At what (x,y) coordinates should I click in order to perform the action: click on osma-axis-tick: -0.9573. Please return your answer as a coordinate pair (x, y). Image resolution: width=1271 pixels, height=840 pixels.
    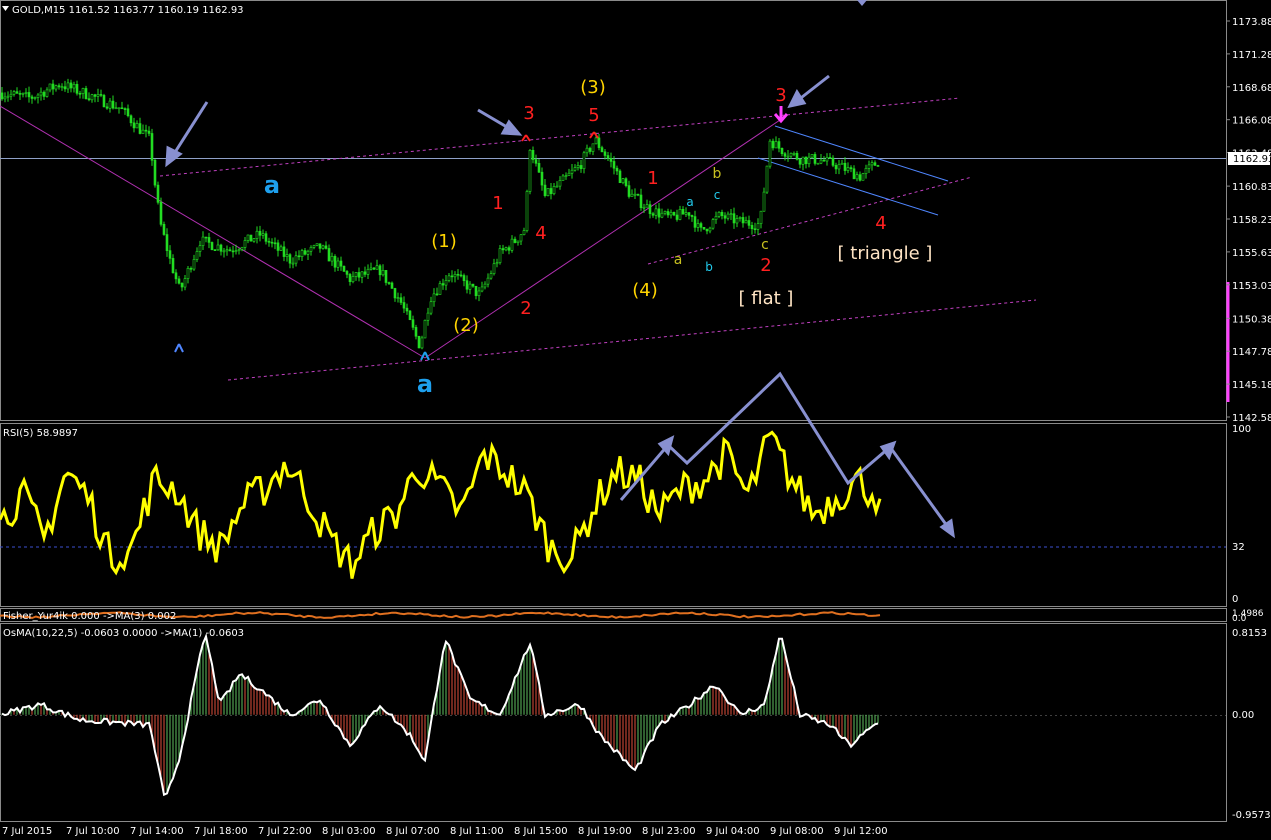
    Looking at the image, I should click on (1251, 815).